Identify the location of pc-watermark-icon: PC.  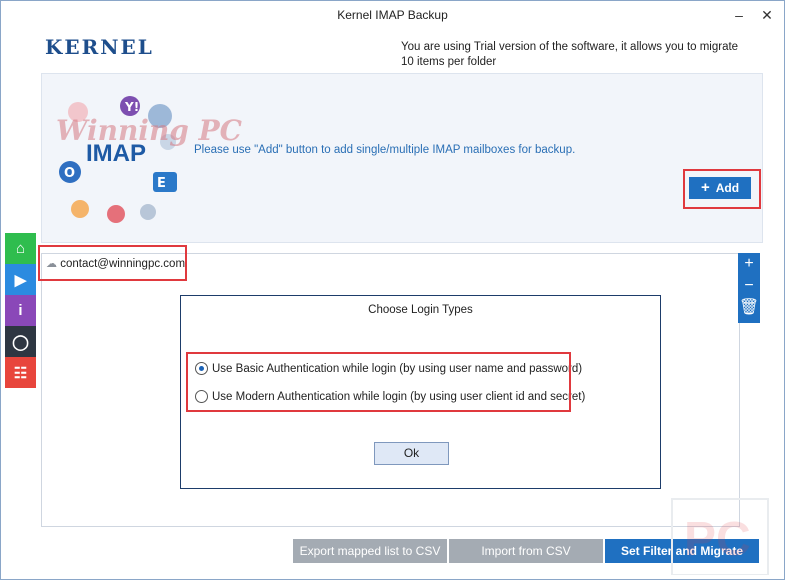
(720, 537).